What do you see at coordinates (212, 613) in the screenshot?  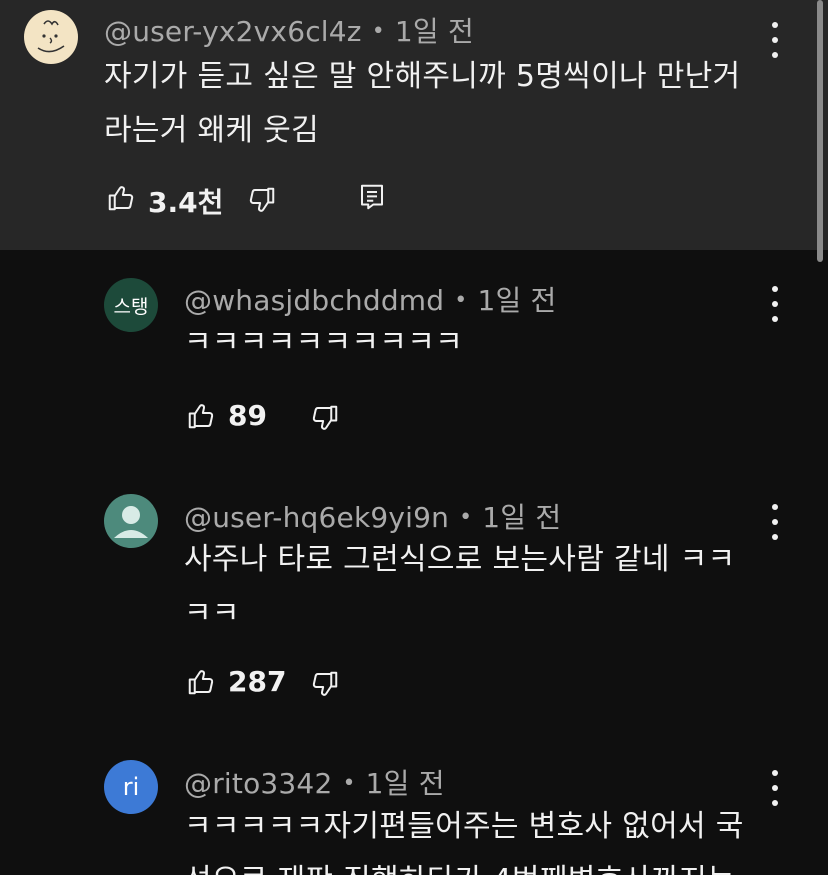 I see `comment-text-line: ㅋㅋ` at bounding box center [212, 613].